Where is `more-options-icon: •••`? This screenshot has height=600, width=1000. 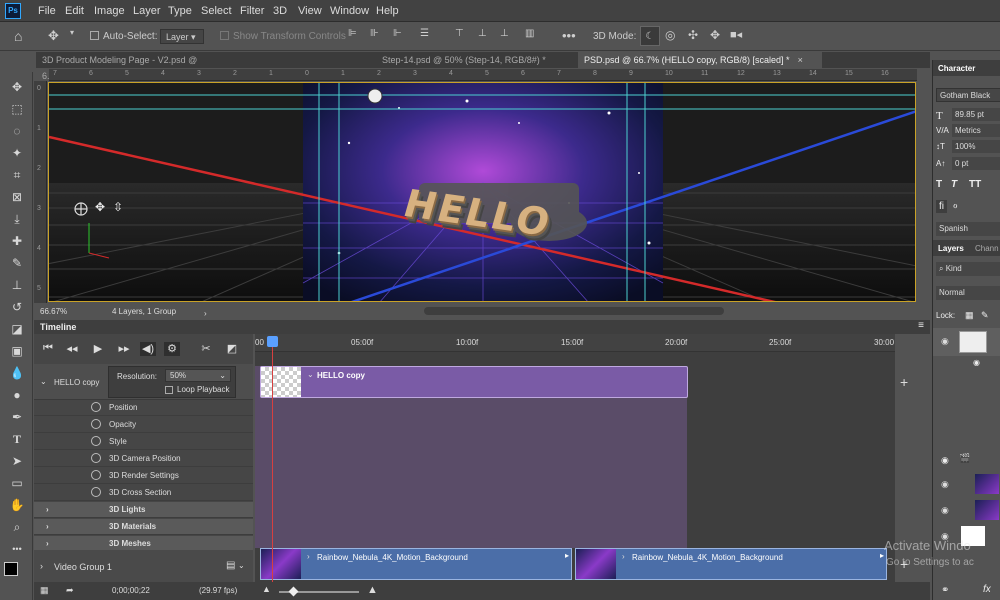
more-options-icon: ••• is located at coordinates (569, 37).